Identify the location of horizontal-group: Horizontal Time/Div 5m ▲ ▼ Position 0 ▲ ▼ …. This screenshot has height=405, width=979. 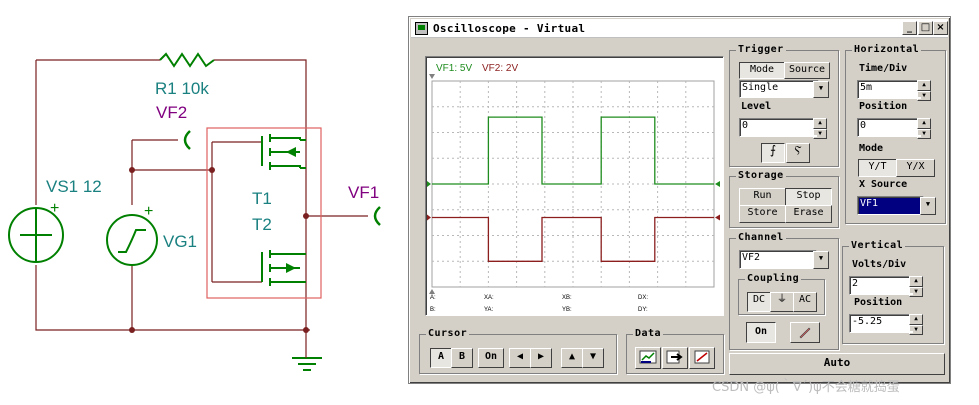
(895, 134).